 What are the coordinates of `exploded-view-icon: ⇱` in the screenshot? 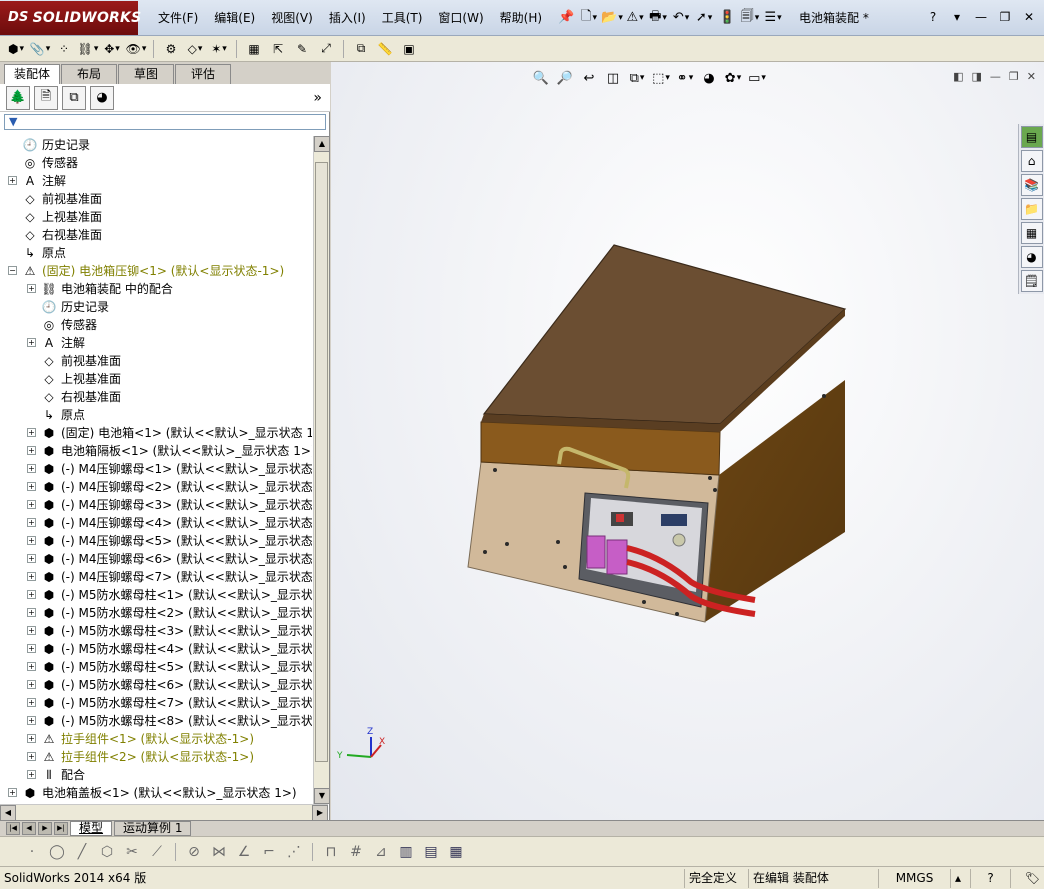 It's located at (278, 49).